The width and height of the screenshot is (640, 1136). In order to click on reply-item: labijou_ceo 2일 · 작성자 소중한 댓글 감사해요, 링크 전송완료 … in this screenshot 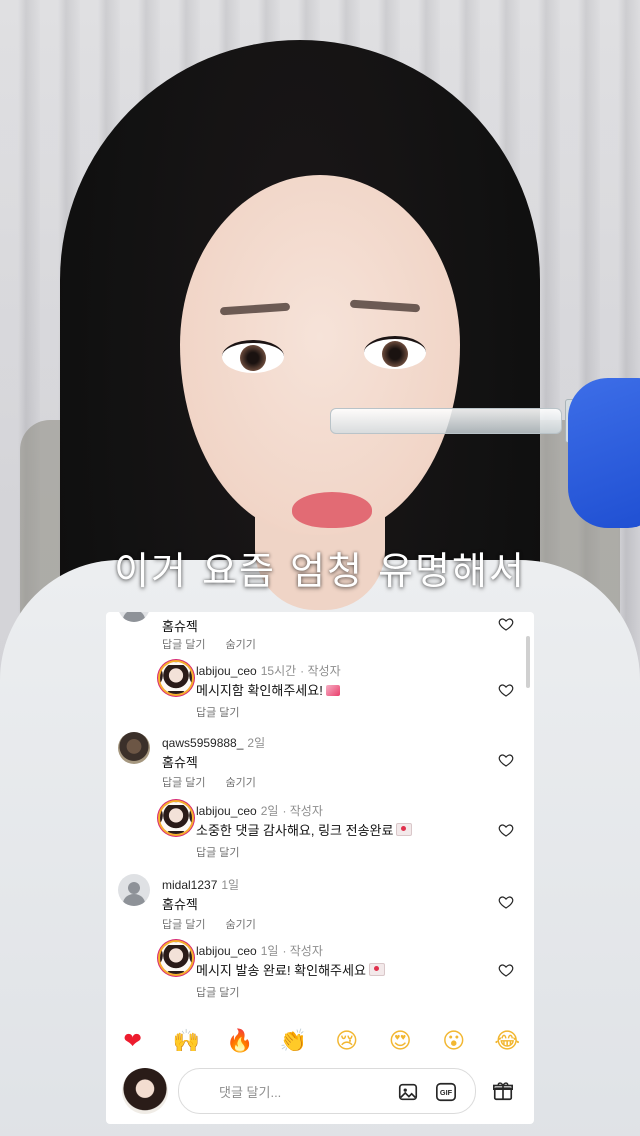, I will do `click(320, 833)`.